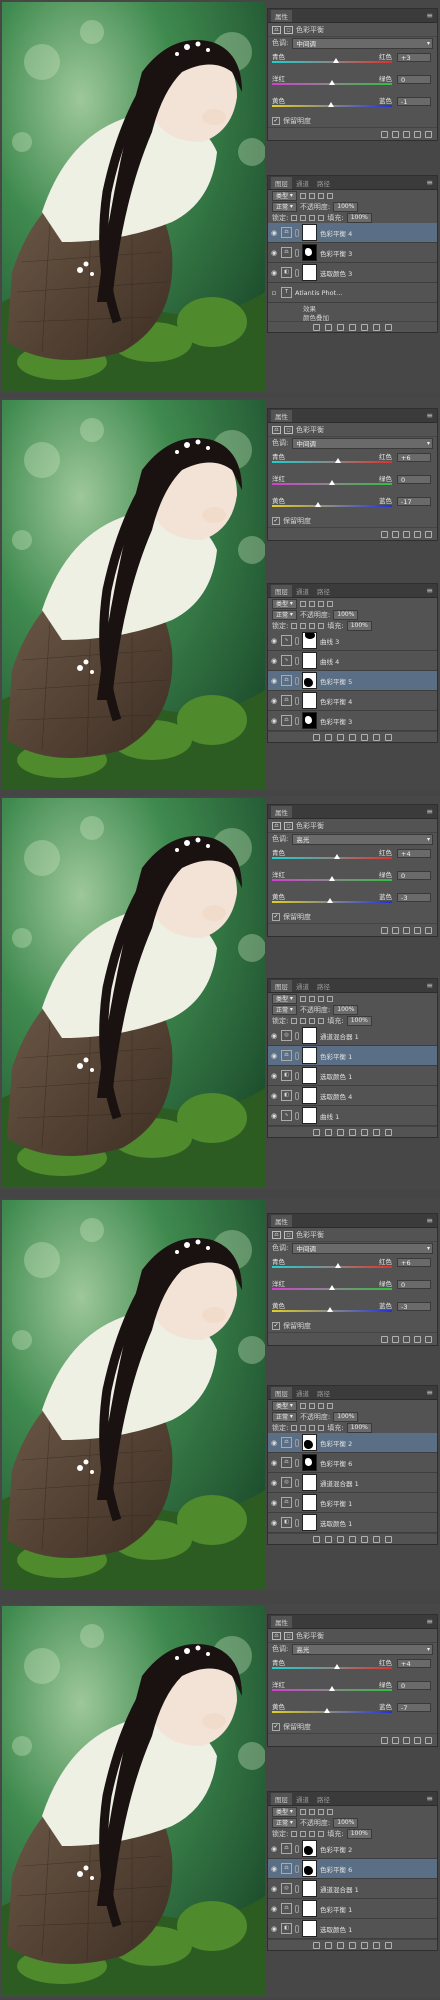  I want to click on slider-value-field: +3, so click(414, 57).